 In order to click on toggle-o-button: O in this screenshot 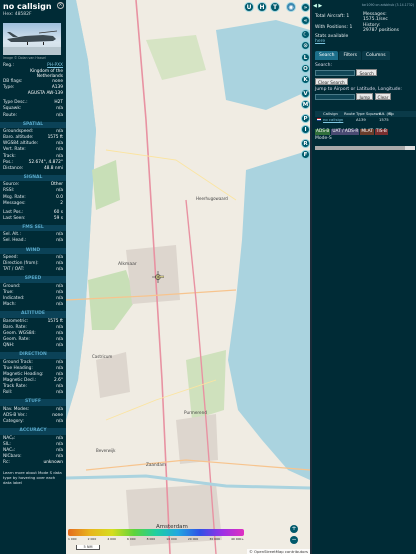, I will do `click(305, 68)`.